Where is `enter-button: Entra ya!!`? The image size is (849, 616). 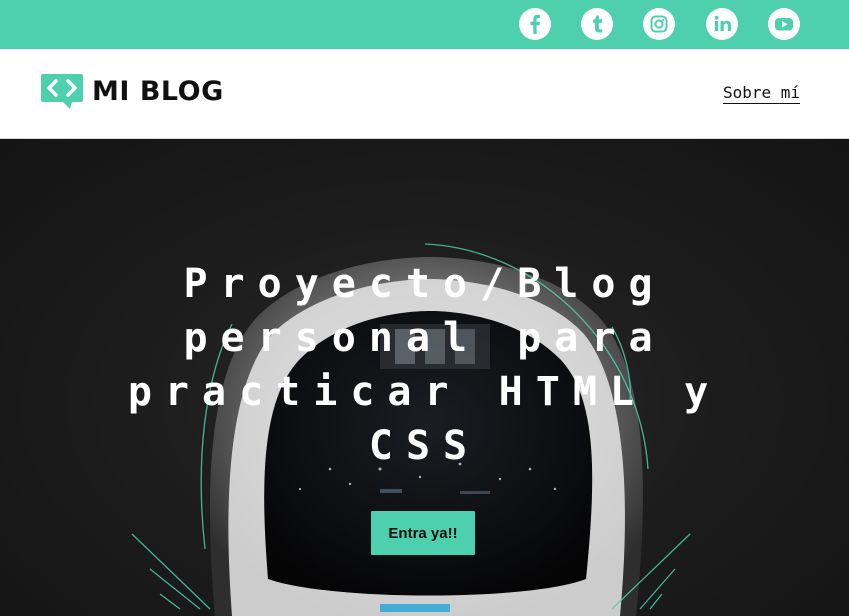 enter-button: Entra ya!! is located at coordinates (423, 533).